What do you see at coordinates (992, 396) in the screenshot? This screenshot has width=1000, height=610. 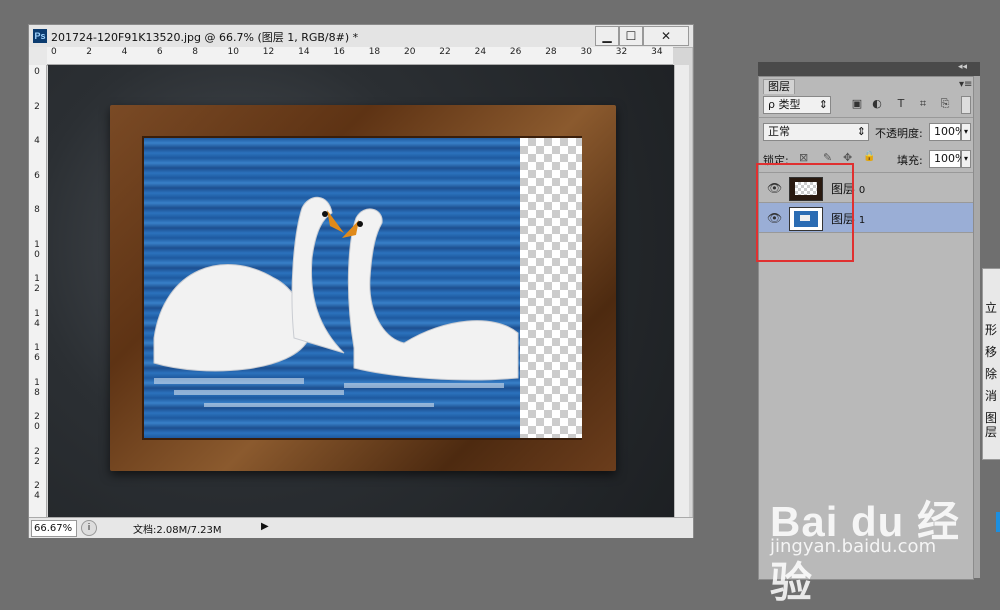 I see `side-panel-item: 消` at bounding box center [992, 396].